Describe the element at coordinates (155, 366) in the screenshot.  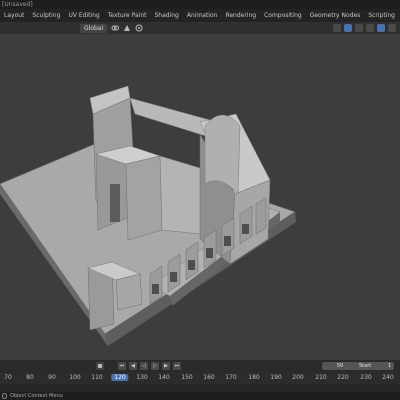
I see `play-icon: ▷` at that location.